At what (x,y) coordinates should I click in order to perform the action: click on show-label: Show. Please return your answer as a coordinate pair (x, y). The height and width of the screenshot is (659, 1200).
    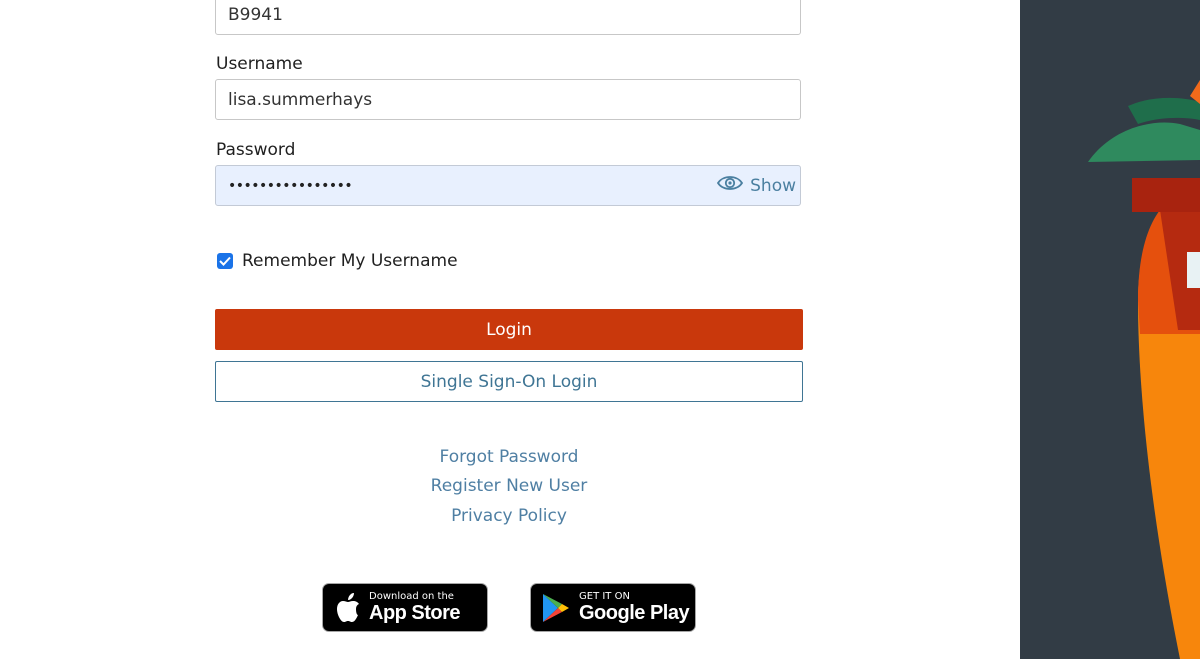
    Looking at the image, I should click on (773, 185).